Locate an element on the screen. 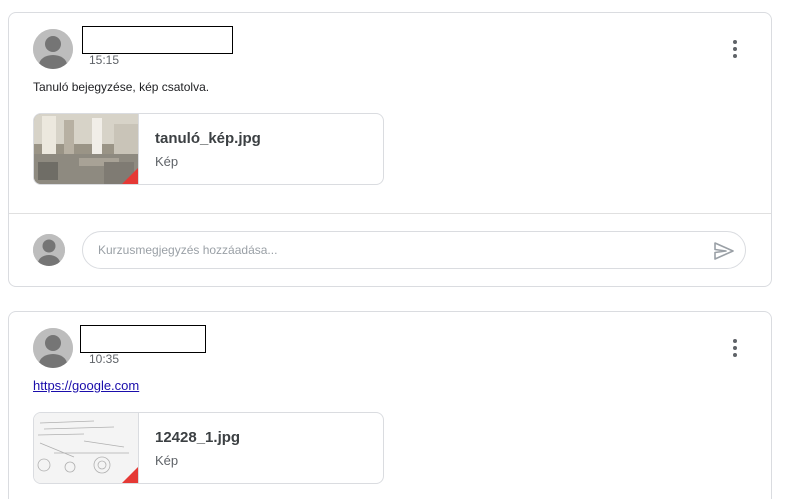 This screenshot has height=499, width=794. post-time: 15:15 is located at coordinates (104, 60).